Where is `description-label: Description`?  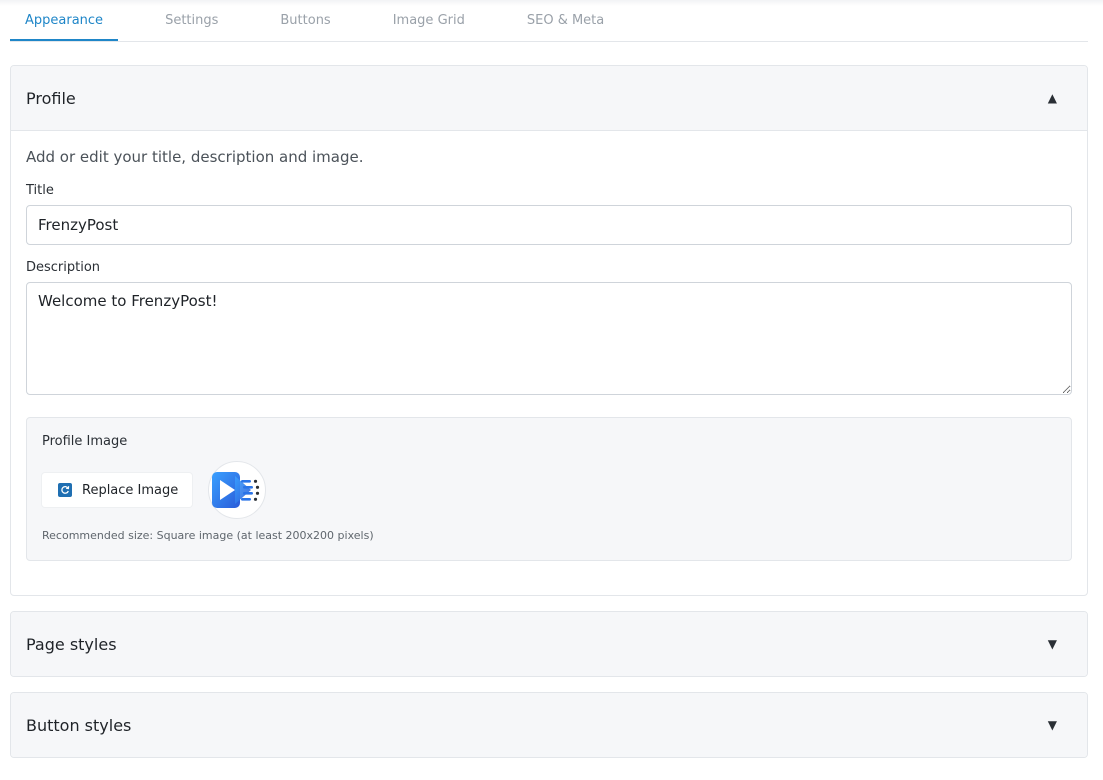 description-label: Description is located at coordinates (63, 267).